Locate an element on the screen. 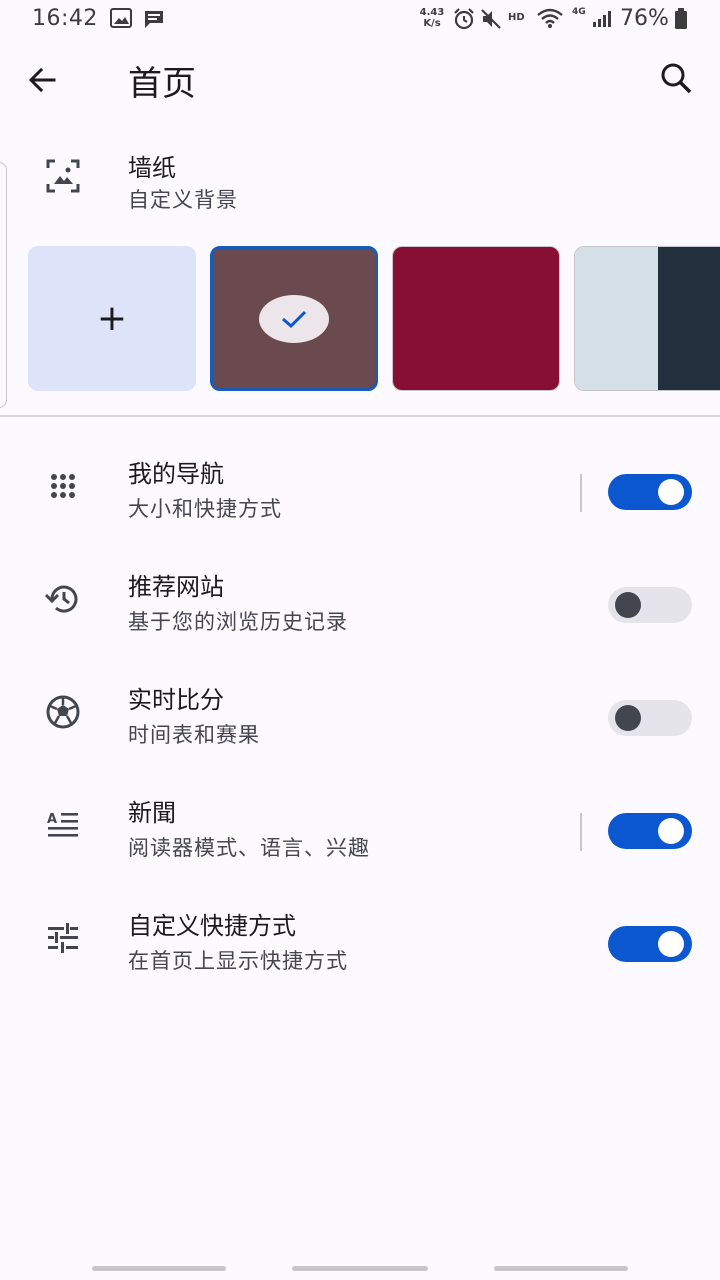 Image resolution: width=720 pixels, height=1280 pixels. wallpaper-swatch-split is located at coordinates (647, 318).